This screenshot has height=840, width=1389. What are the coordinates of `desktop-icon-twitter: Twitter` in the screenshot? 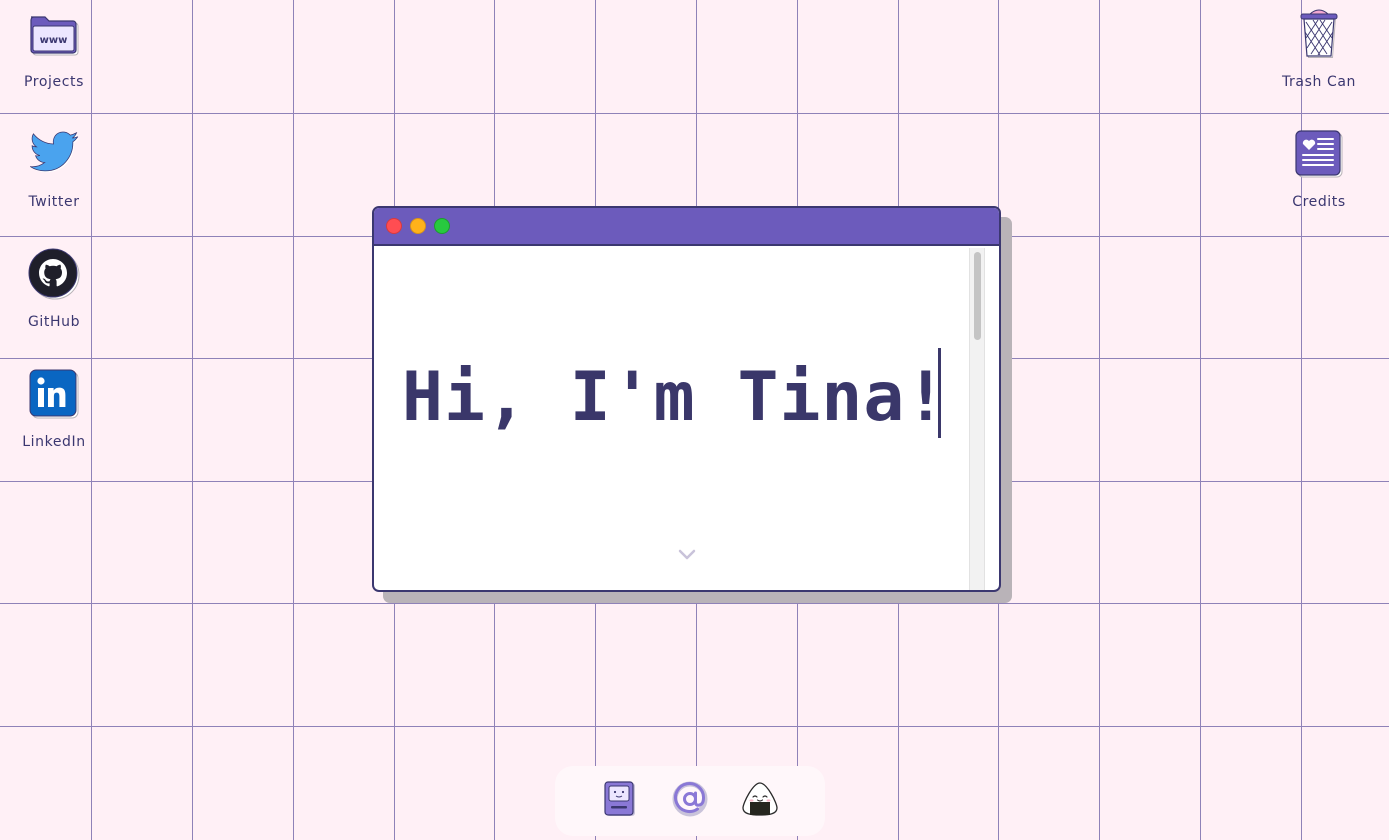 It's located at (54, 169).